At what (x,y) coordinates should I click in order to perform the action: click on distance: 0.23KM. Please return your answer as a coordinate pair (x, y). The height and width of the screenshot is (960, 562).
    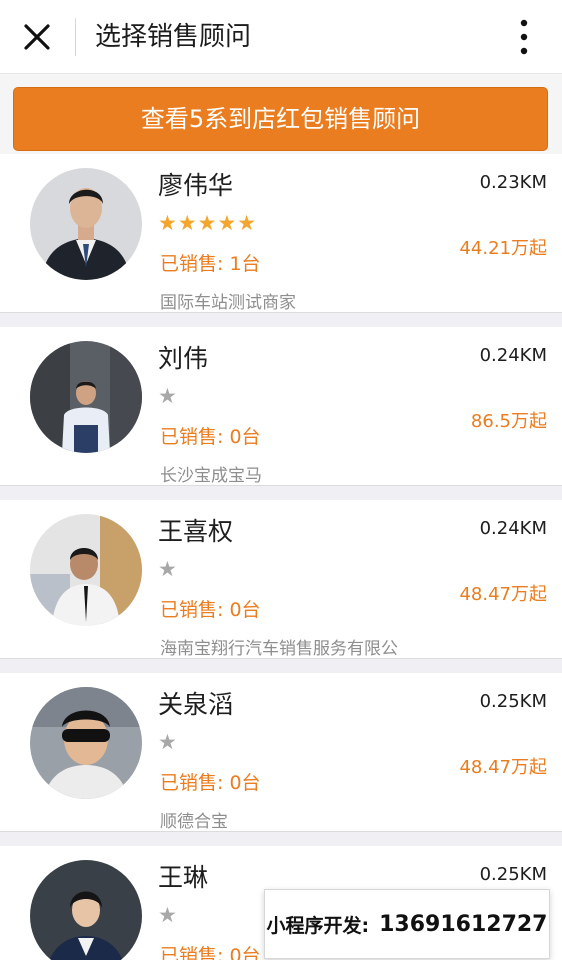
    Looking at the image, I should click on (513, 182).